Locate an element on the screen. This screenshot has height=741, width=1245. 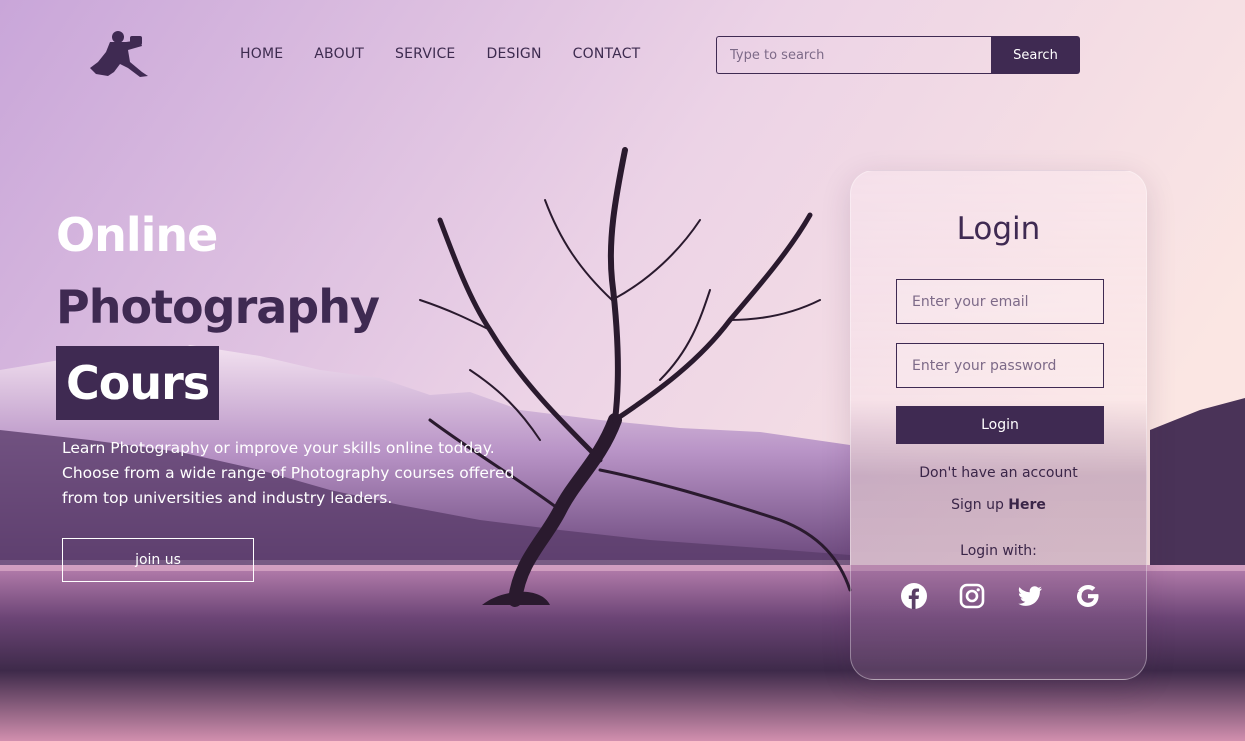
hero-title-line3: Cours is located at coordinates (138, 383).